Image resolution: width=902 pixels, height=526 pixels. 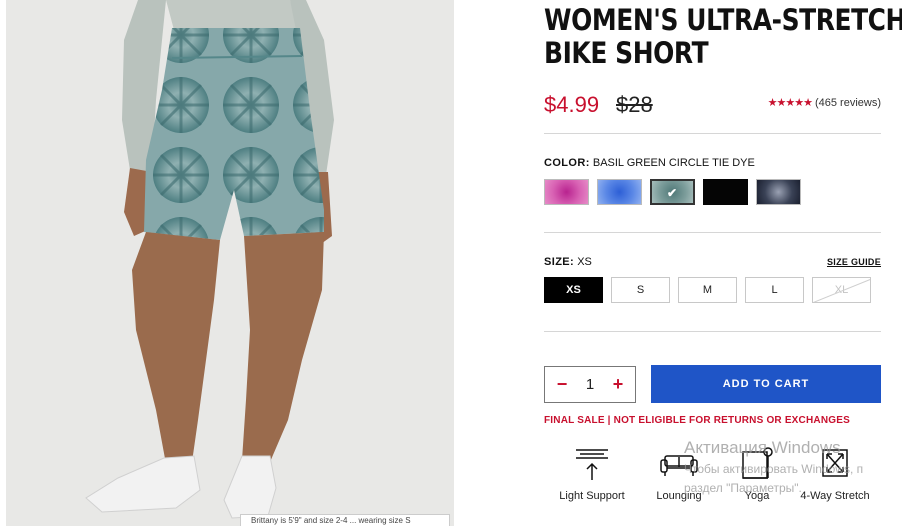 What do you see at coordinates (774, 290) in the screenshot?
I see `size-option-l: L` at bounding box center [774, 290].